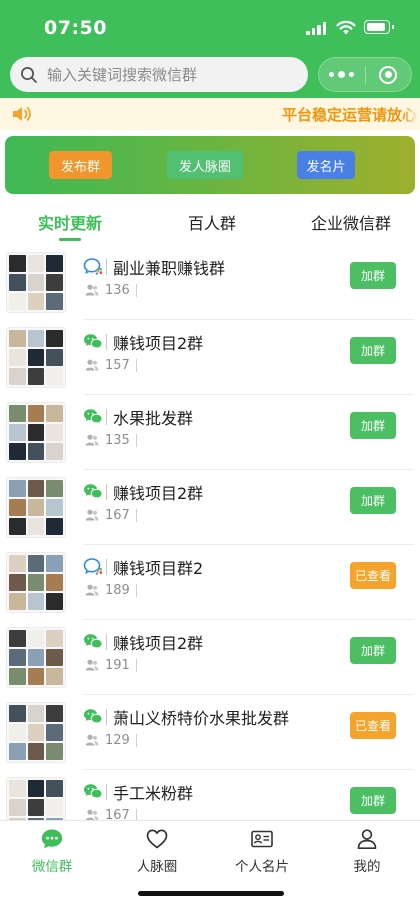  I want to click on group-list-item: 萧山义桥特价水果批发群 129 10天前 已查看, so click(210, 757).